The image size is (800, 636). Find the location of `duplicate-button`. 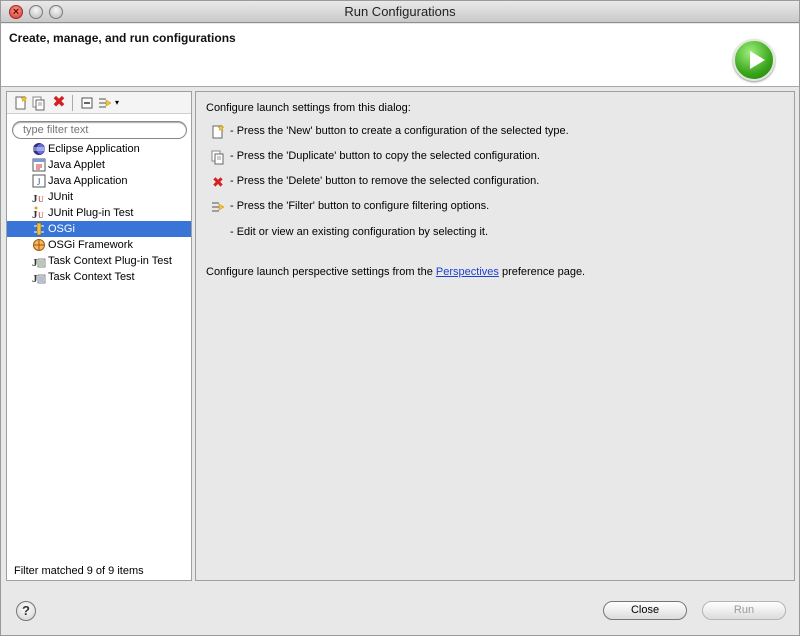

duplicate-button is located at coordinates (39, 103).